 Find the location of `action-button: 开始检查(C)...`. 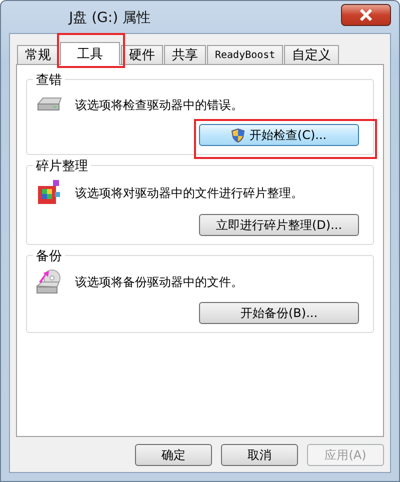

action-button: 开始检查(C)... is located at coordinates (279, 135).